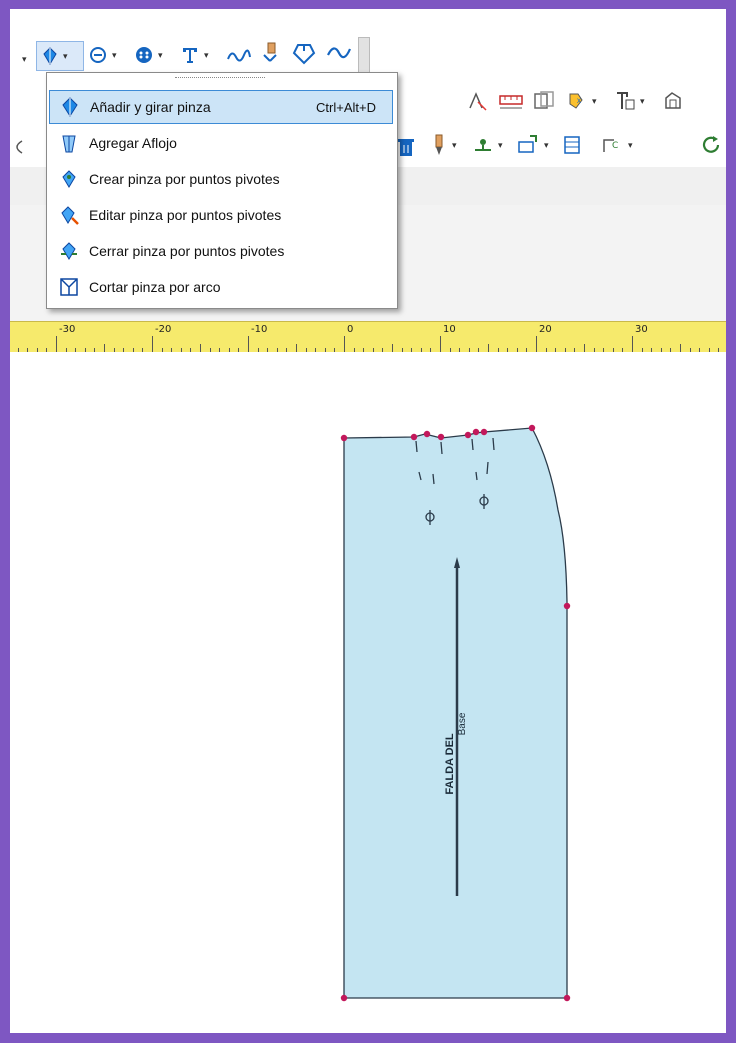  I want to click on copy-tool-button: x ▾, so click(581, 101).